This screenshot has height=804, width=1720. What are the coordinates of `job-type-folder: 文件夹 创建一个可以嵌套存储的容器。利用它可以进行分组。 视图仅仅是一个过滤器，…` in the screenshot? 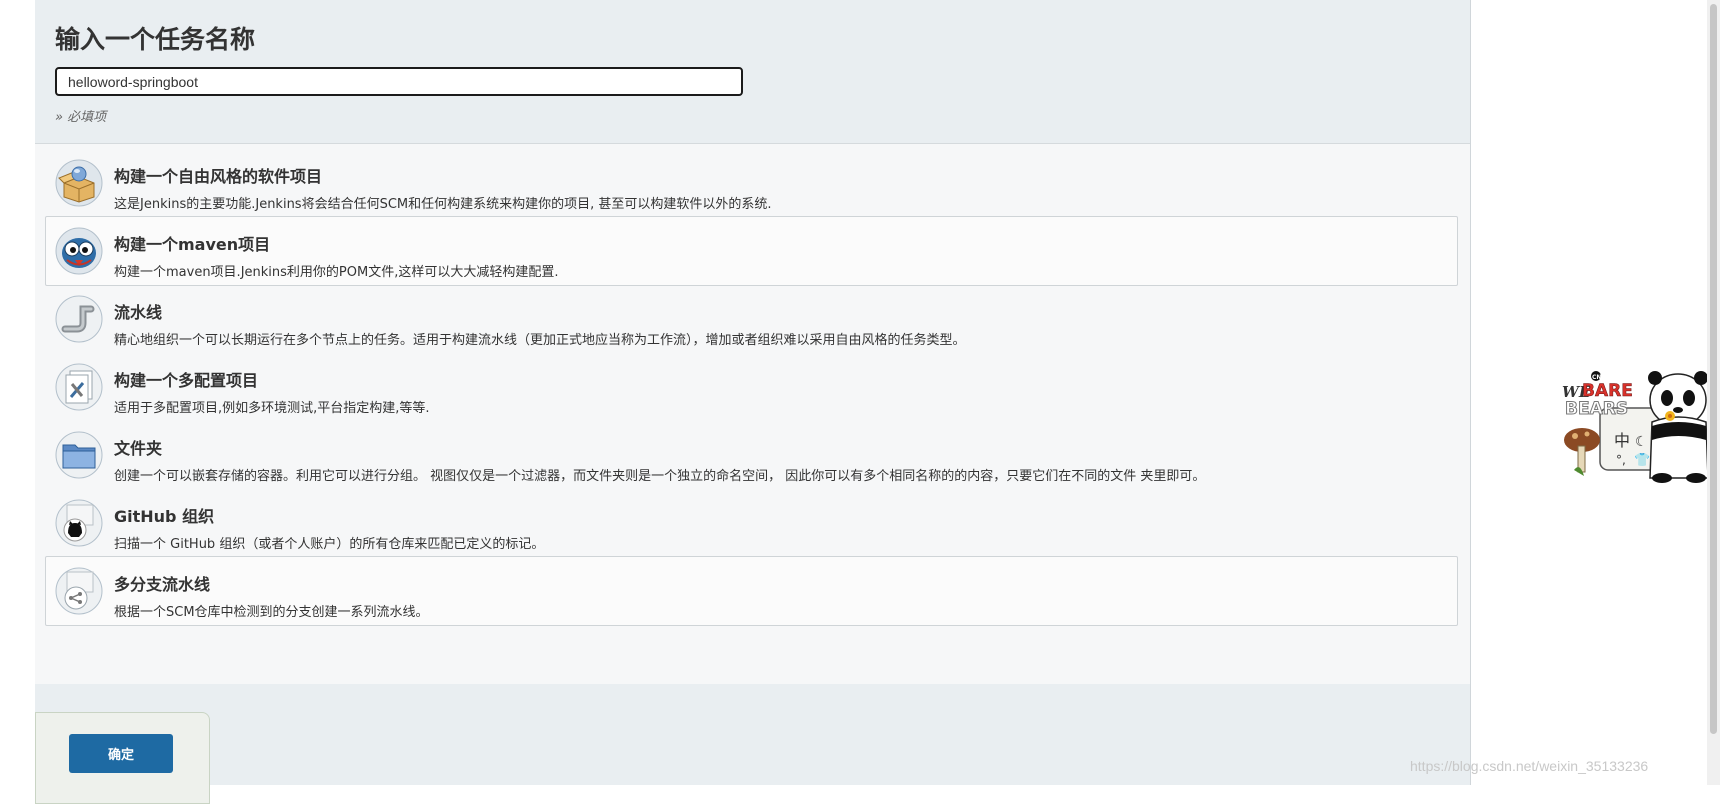 It's located at (751, 455).